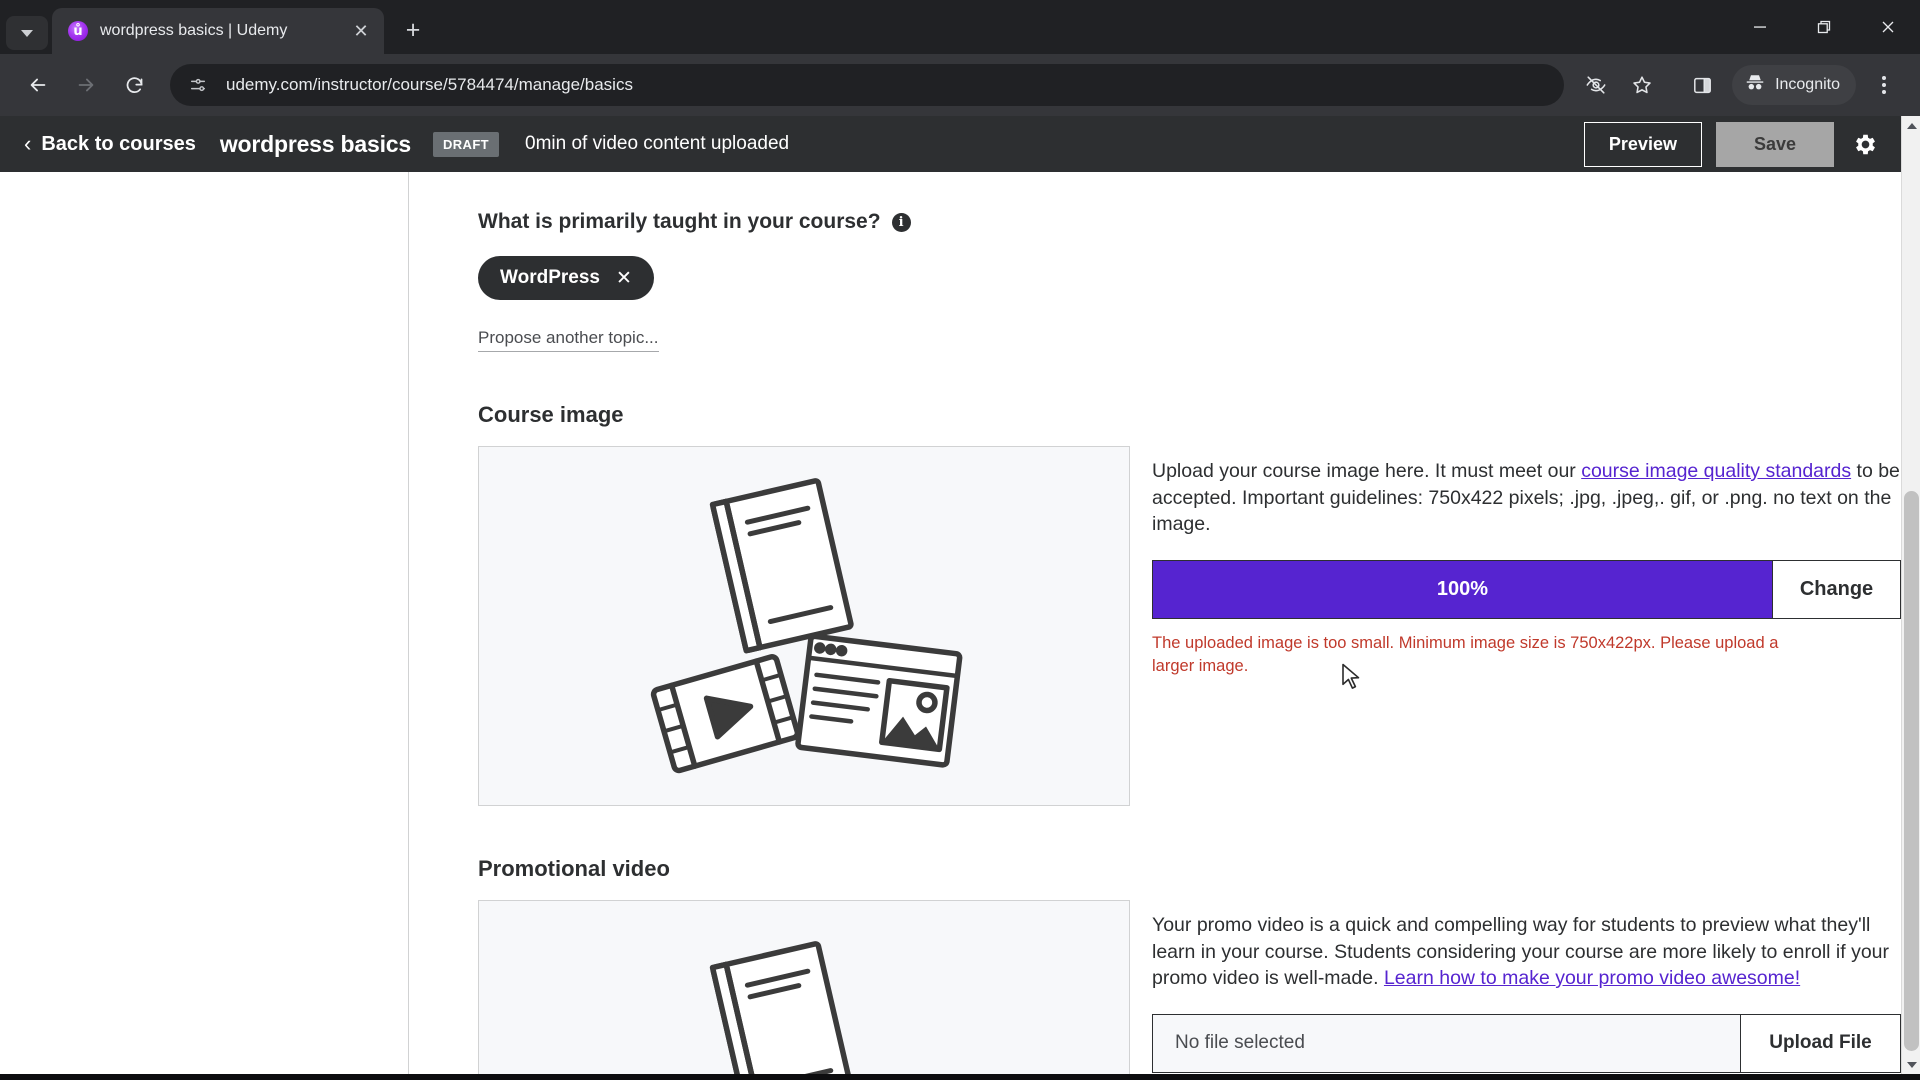 The image size is (1920, 1080). I want to click on forward-arrow-icon, so click(86, 85).